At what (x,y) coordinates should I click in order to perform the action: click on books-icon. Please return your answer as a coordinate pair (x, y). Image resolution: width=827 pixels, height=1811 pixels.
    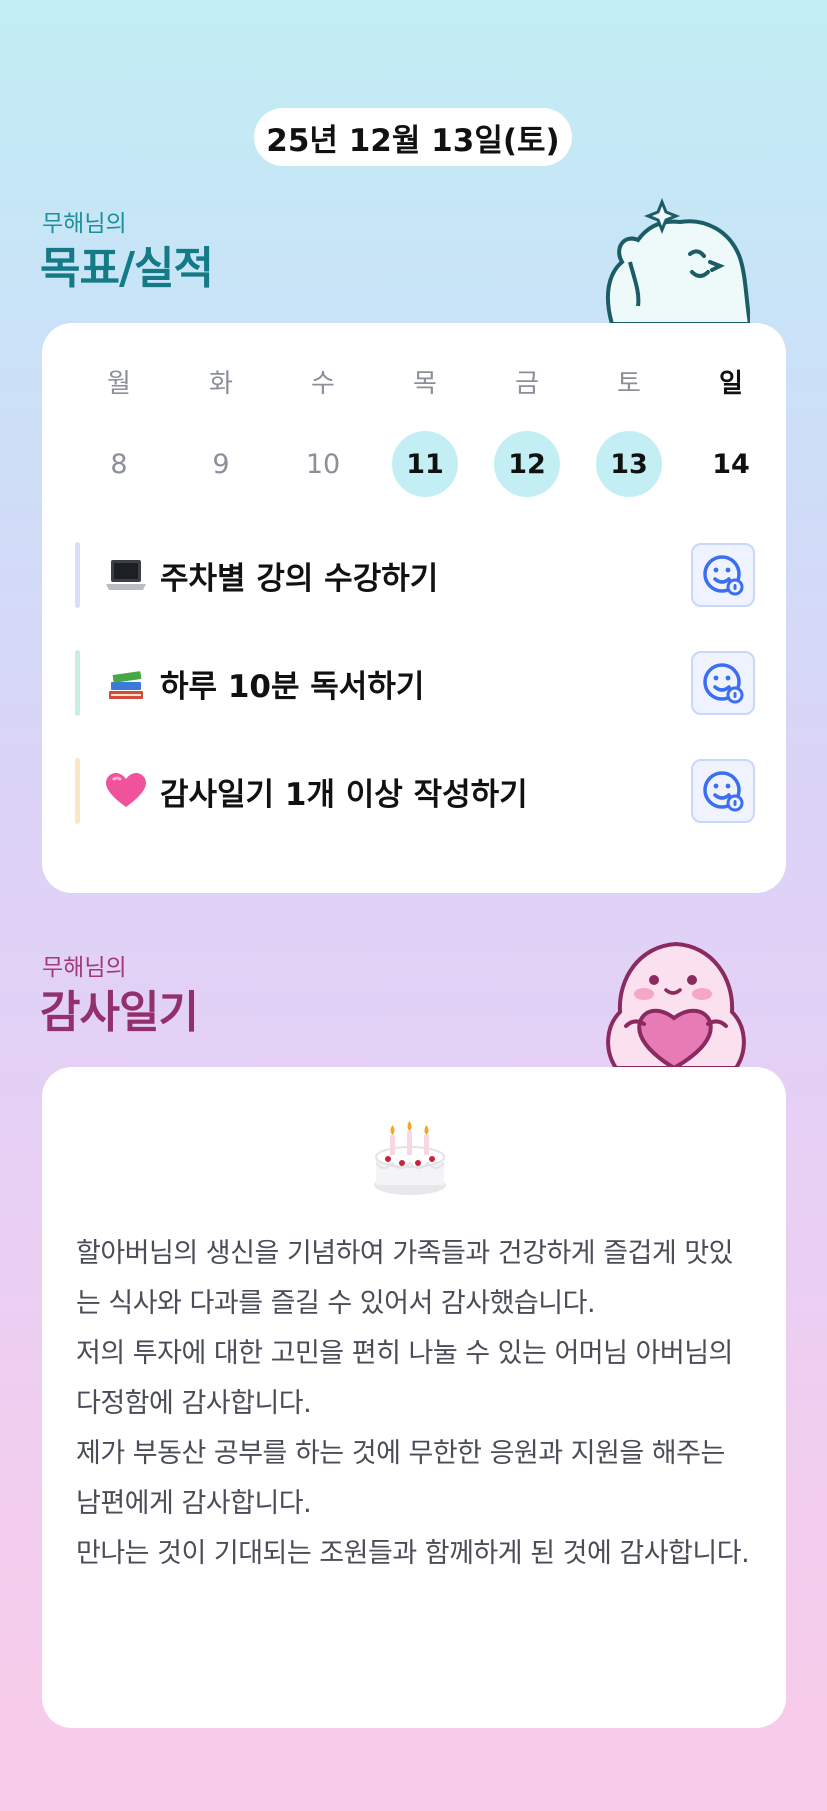
    Looking at the image, I should click on (126, 683).